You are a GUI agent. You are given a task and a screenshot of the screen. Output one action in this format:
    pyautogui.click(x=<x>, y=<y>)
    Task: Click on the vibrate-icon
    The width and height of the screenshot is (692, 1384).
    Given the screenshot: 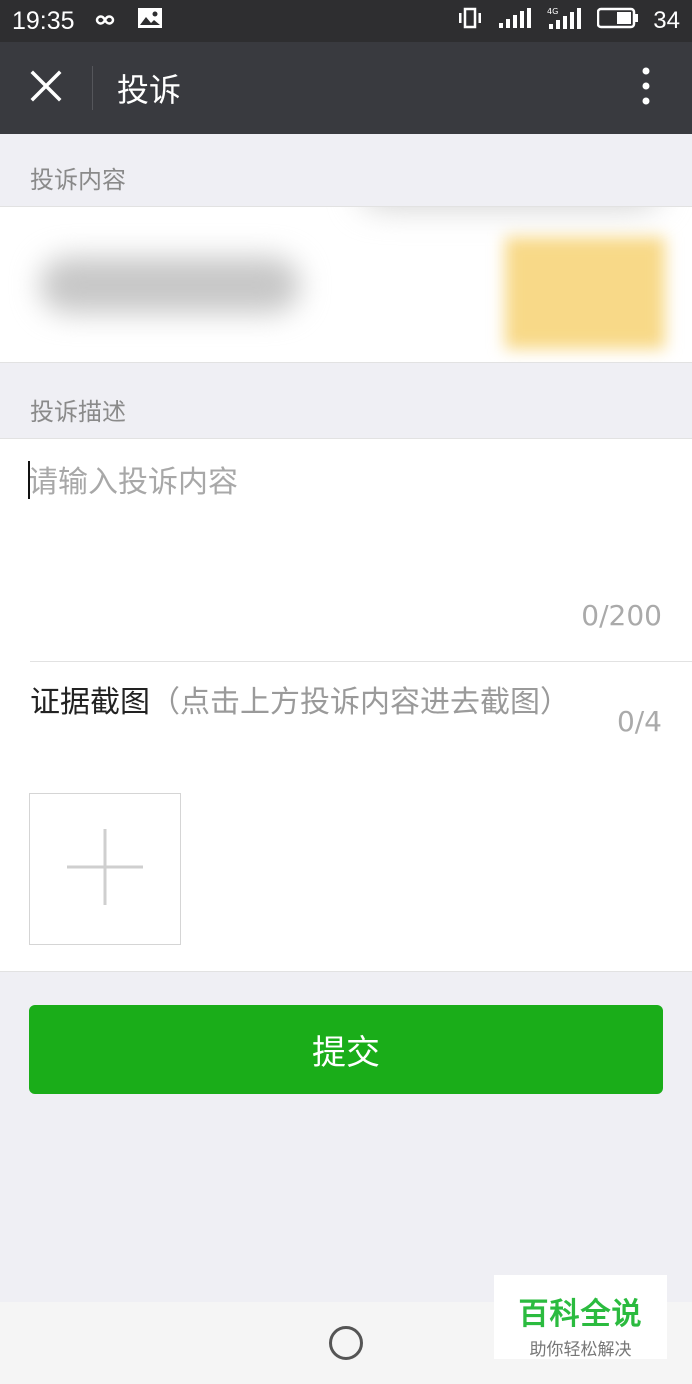 What is the action you would take?
    pyautogui.click(x=470, y=21)
    